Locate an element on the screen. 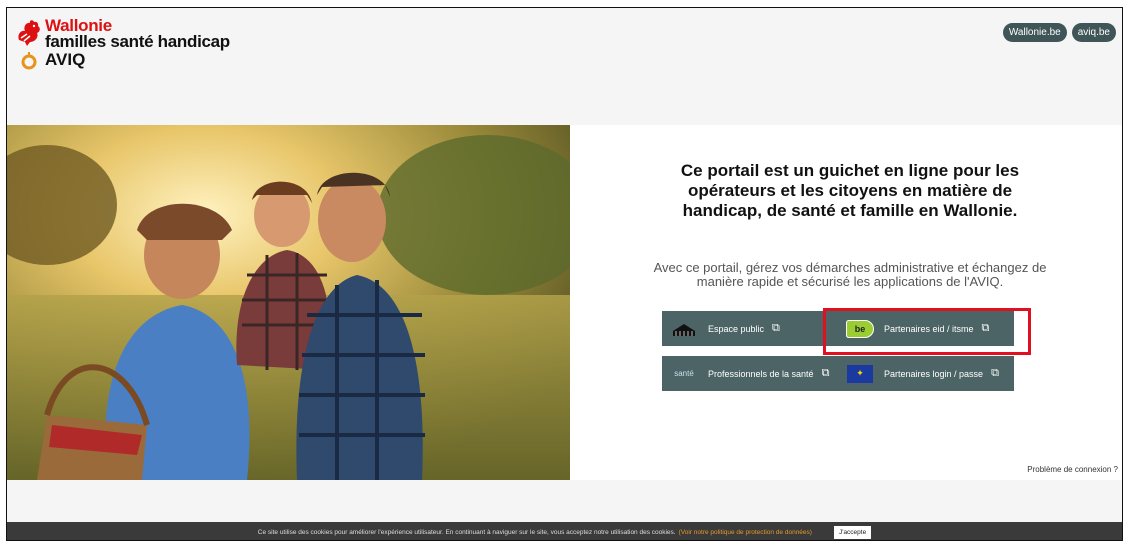 The height and width of the screenshot is (547, 1129). spacer is located at coordinates (564, 501).